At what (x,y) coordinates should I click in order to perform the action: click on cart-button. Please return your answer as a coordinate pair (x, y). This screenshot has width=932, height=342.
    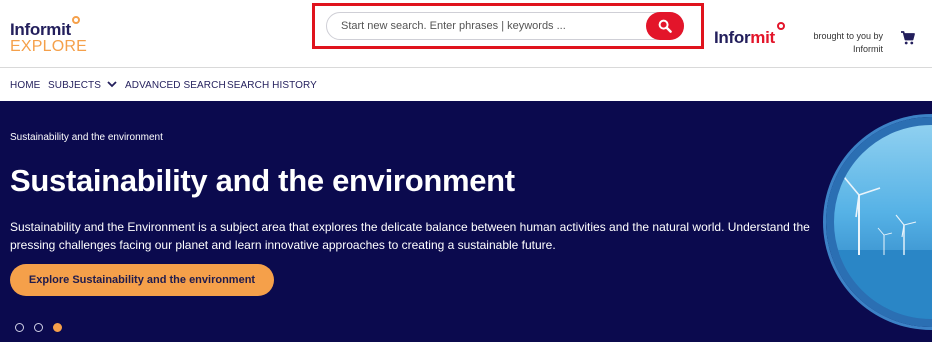
    Looking at the image, I should click on (909, 39).